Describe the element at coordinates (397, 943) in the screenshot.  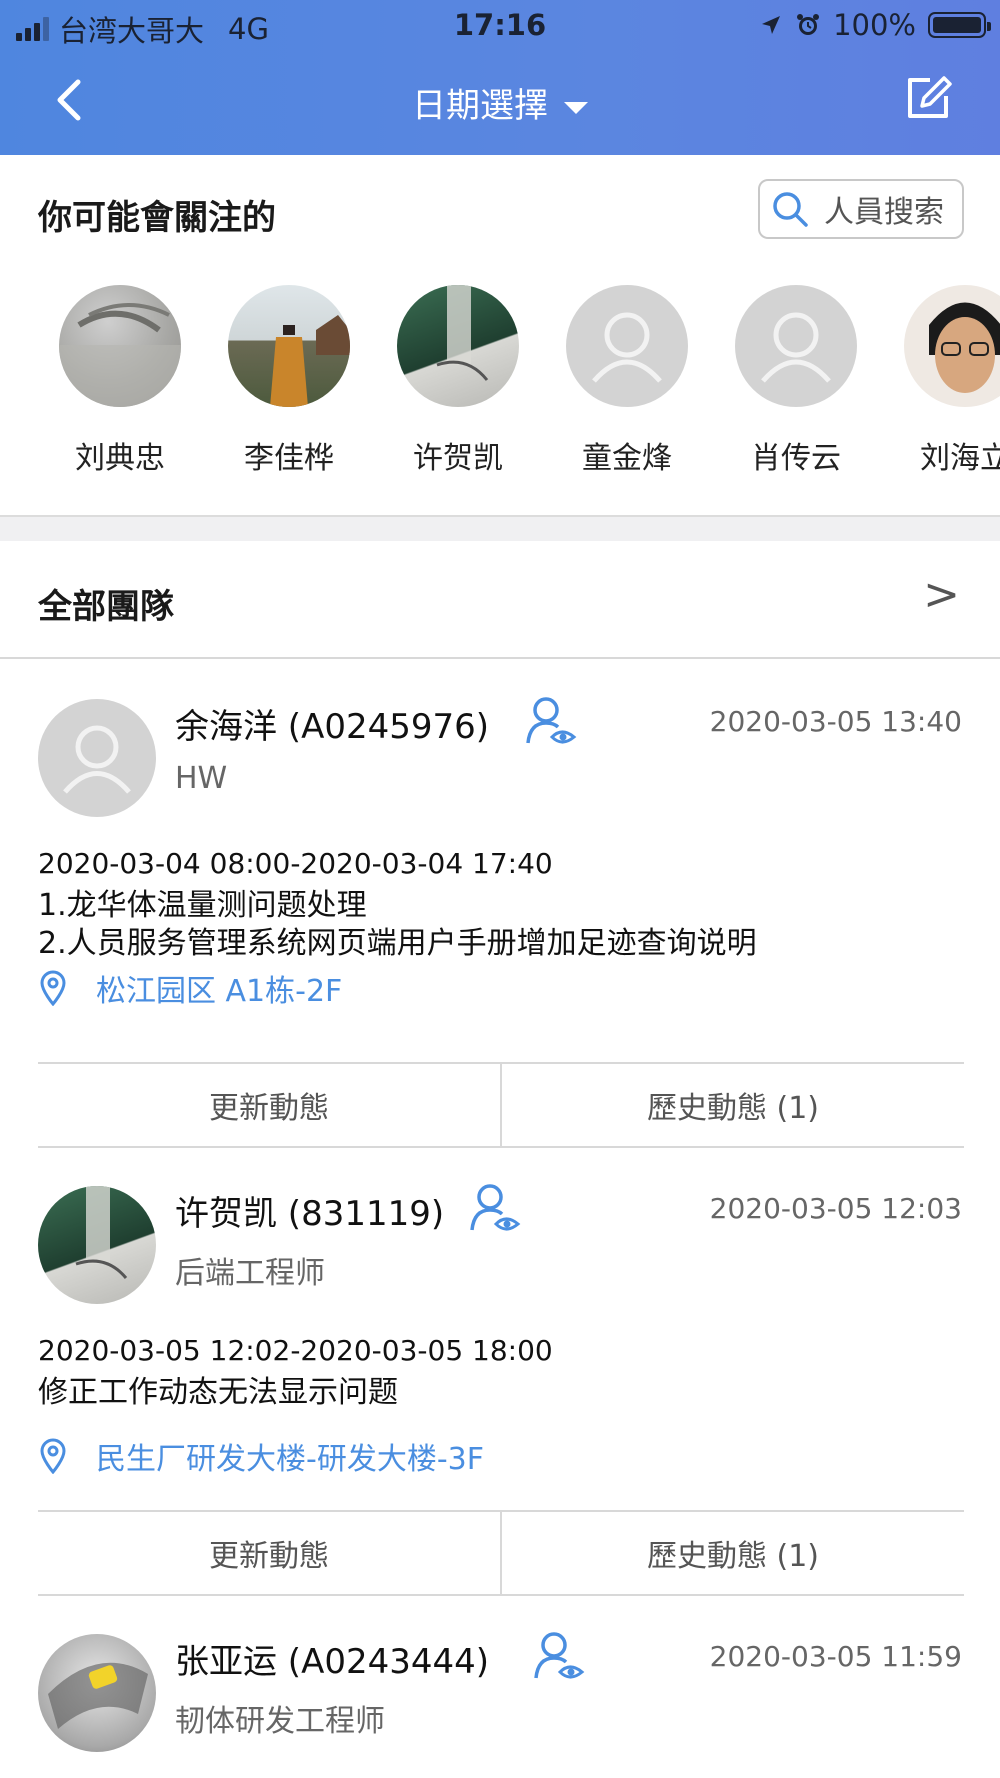
I see `task-item: 2.人员服务管理系统网页端用户手册增加足迹查询说明` at that location.